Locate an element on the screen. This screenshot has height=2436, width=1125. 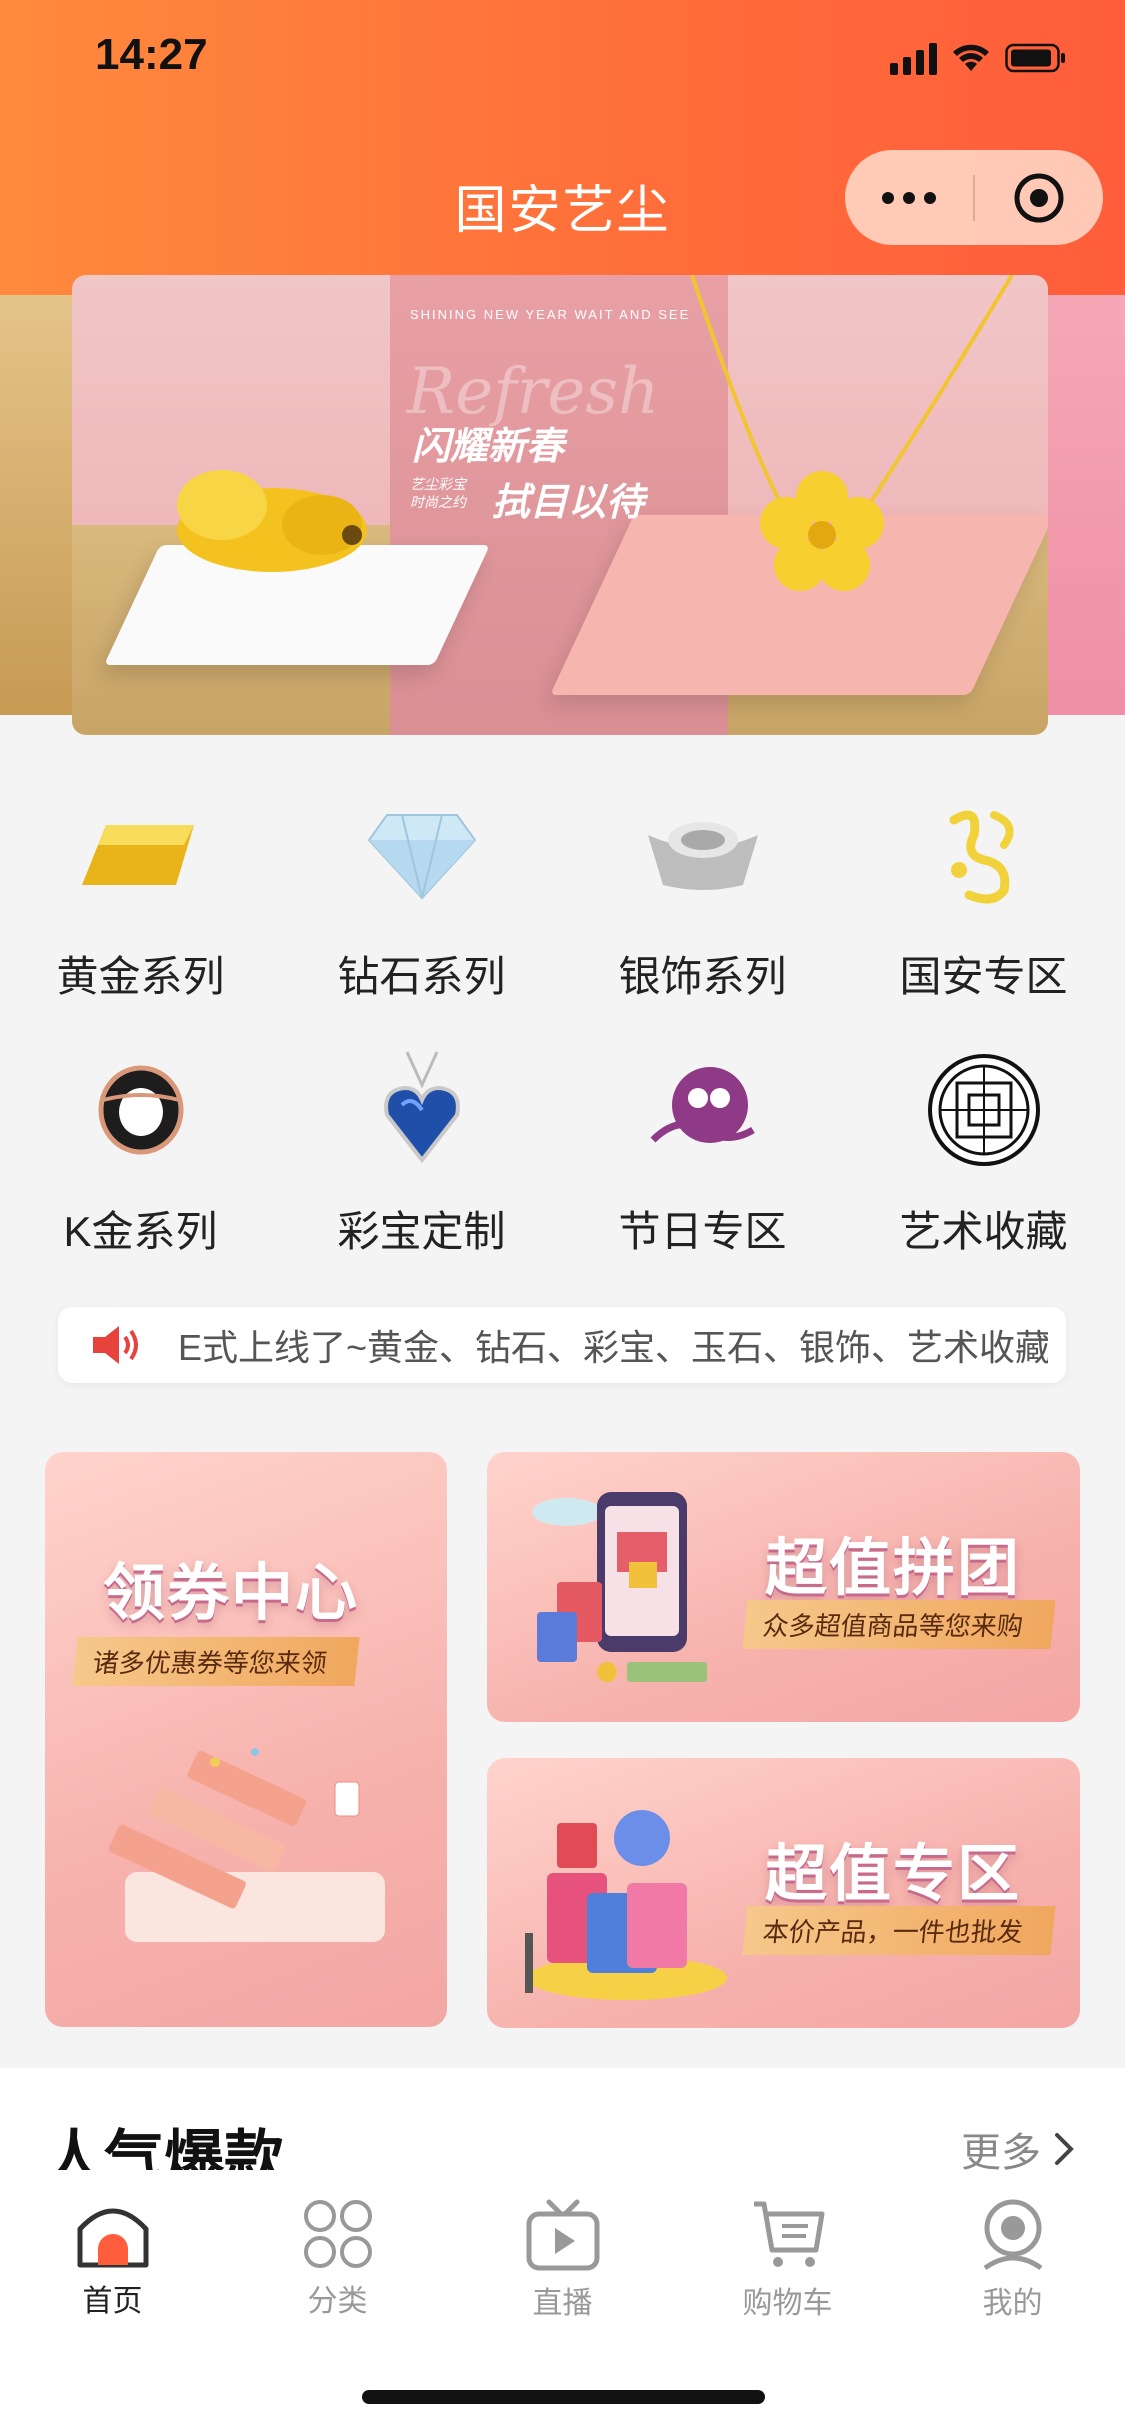
tab-home: 首页 is located at coordinates (112, 2259).